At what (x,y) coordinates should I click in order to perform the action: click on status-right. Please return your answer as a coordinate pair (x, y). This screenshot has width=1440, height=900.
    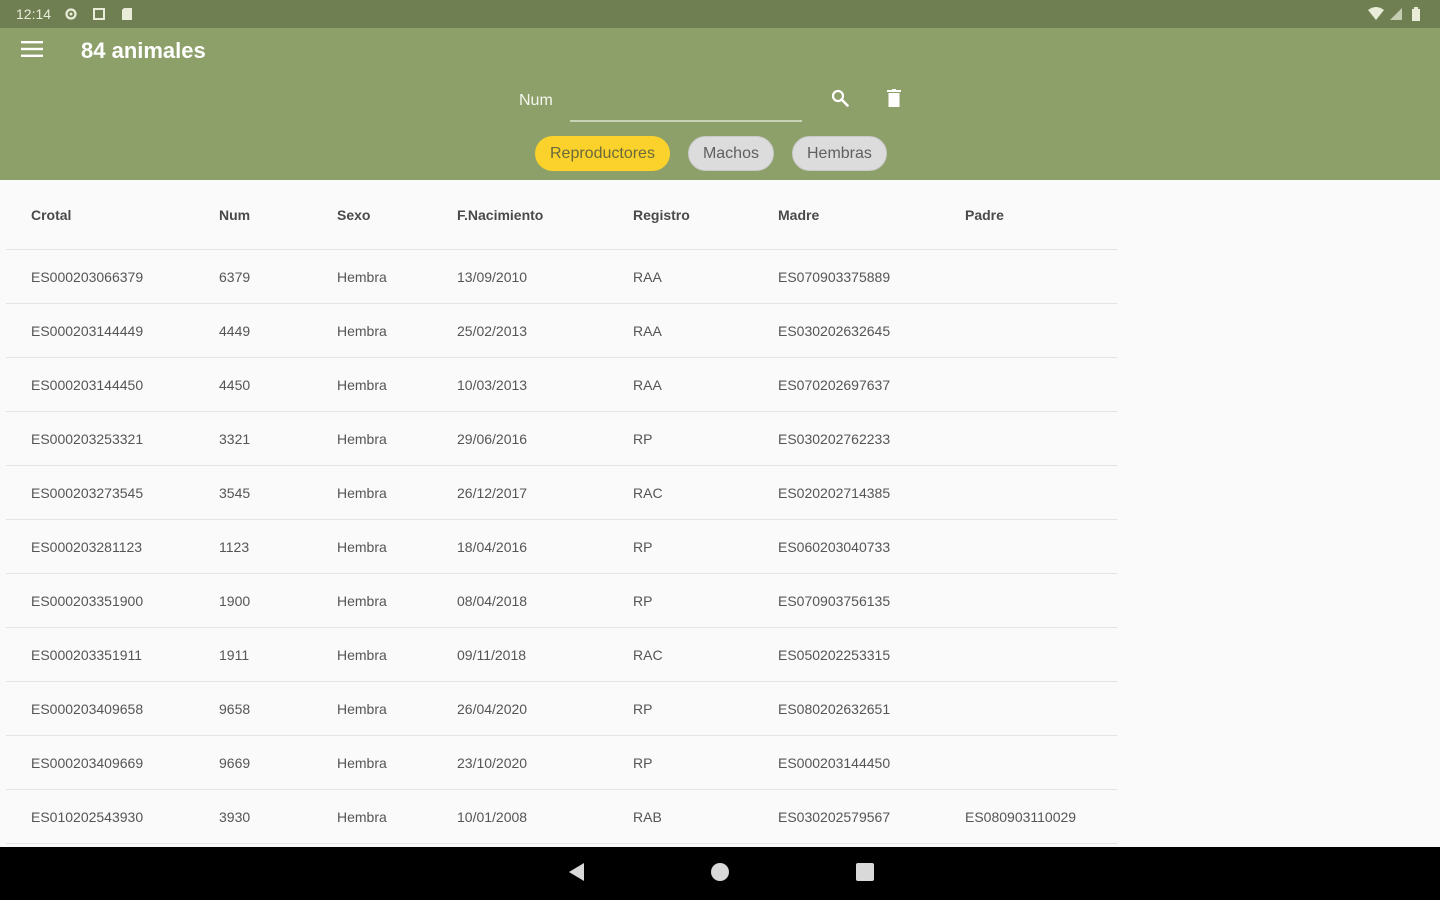
    Looking at the image, I should click on (1396, 14).